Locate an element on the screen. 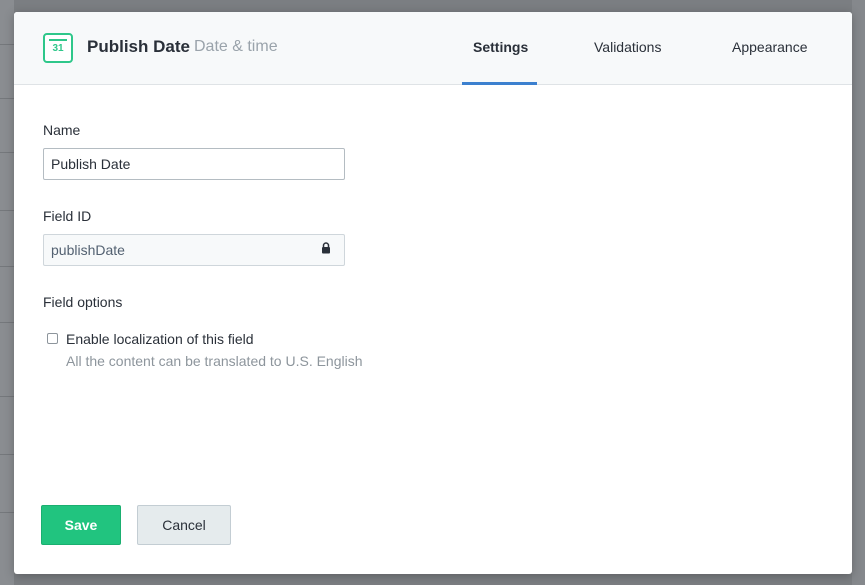 This screenshot has height=585, width=865. calendar-icon-number: 31 is located at coordinates (58, 48).